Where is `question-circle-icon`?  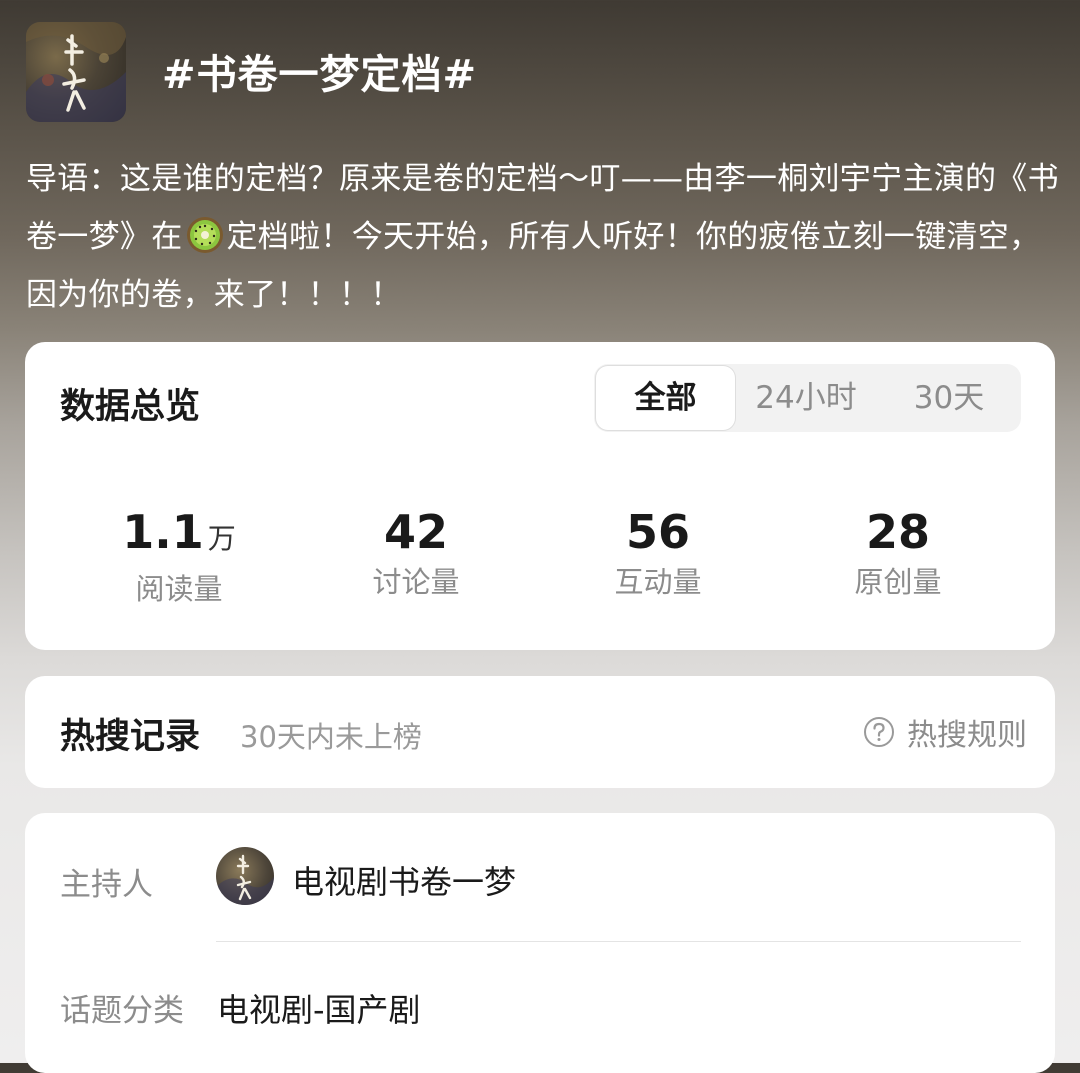
question-circle-icon is located at coordinates (879, 732).